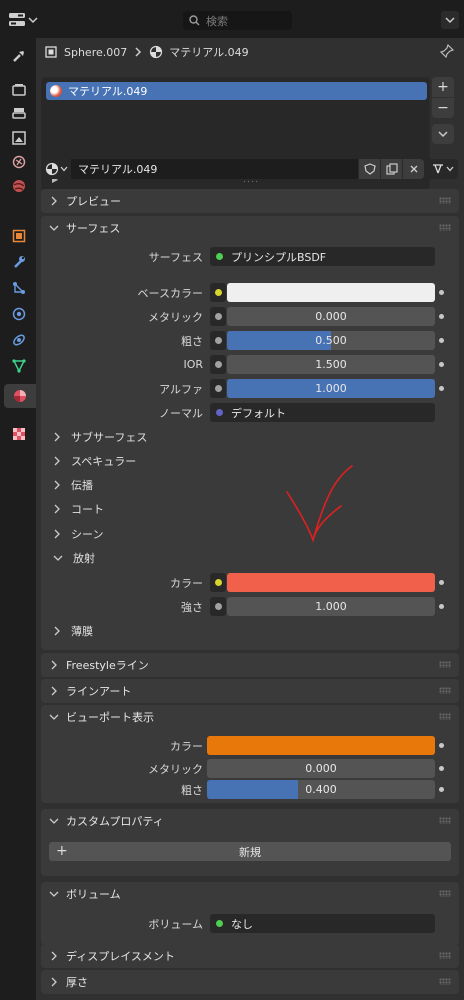 The height and width of the screenshot is (1000, 464). Describe the element at coordinates (218, 582) in the screenshot. I see `emission-color-socket` at that location.